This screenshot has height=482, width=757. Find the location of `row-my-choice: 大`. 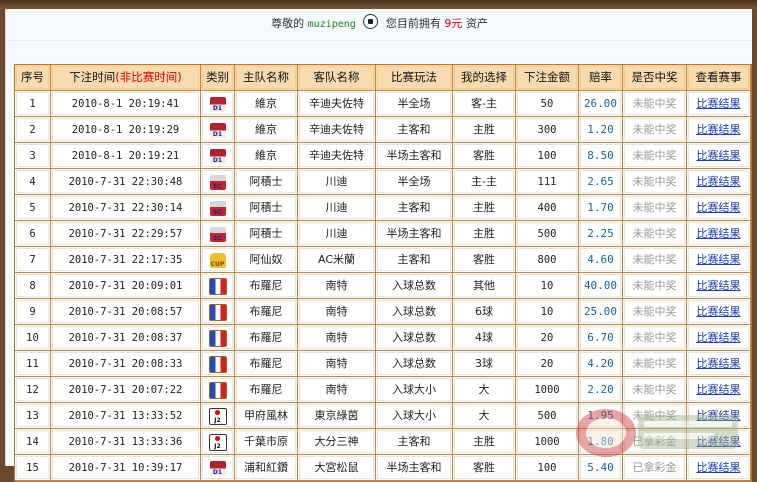

row-my-choice: 大 is located at coordinates (484, 389).